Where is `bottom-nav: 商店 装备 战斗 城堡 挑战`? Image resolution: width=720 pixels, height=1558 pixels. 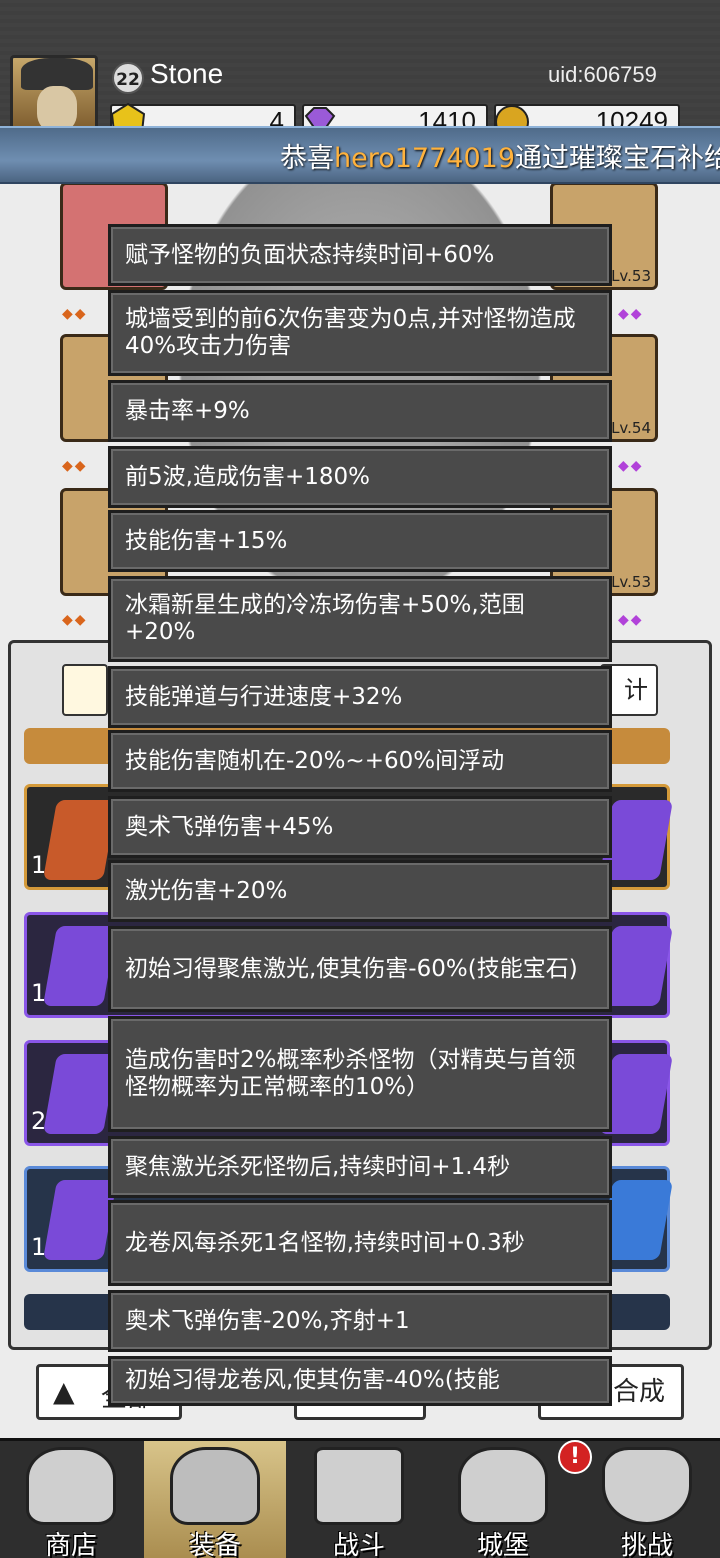
bottom-nav: 商店 装备 战斗 城堡 挑战 is located at coordinates (360, 1498).